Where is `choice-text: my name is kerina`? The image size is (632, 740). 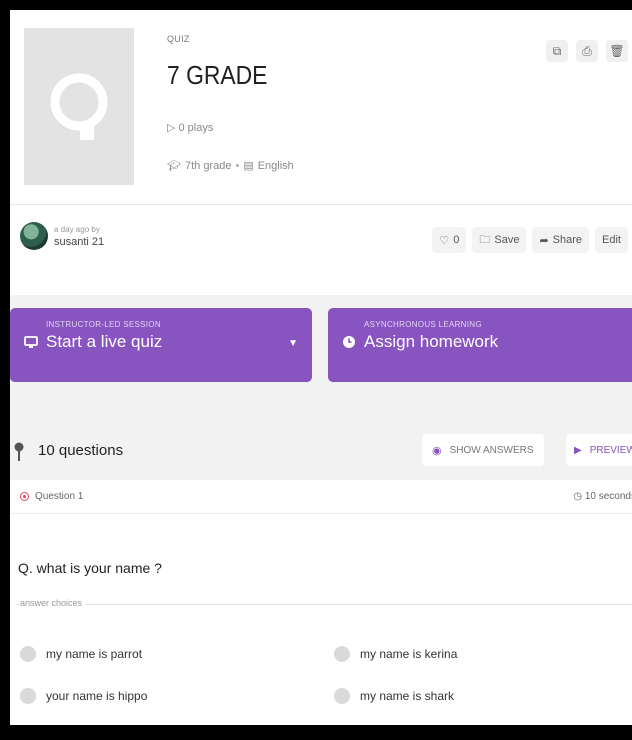
choice-text: my name is kerina is located at coordinates (409, 654).